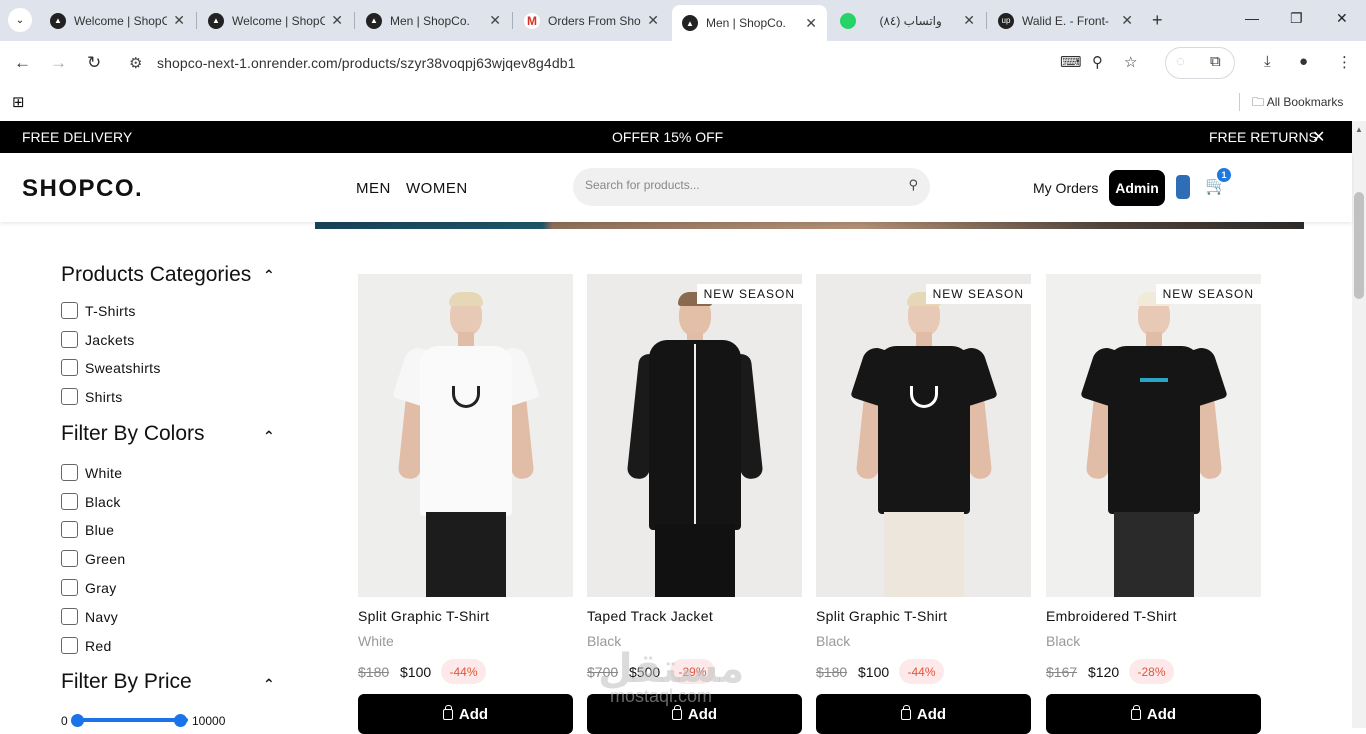 The height and width of the screenshot is (734, 1366). Describe the element at coordinates (196, 20) in the screenshot. I see `tab-divider` at that location.